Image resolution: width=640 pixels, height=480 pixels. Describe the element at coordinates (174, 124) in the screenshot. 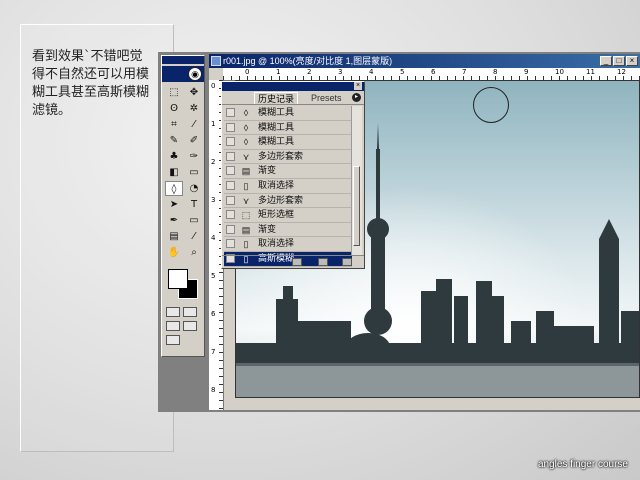

I see `crop-tool-icon: ⌗` at that location.